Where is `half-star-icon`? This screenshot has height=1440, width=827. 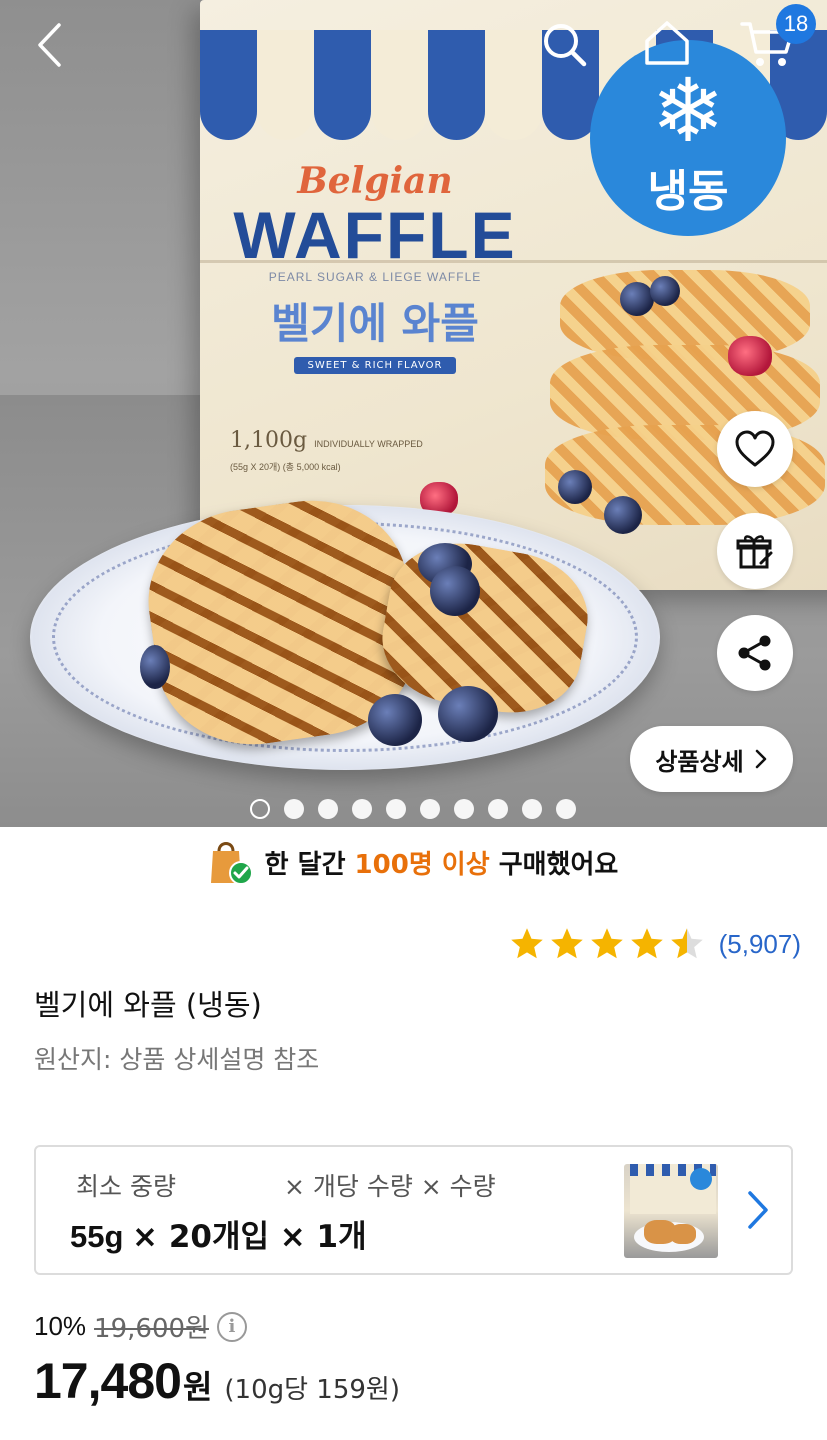 half-star-icon is located at coordinates (686, 943).